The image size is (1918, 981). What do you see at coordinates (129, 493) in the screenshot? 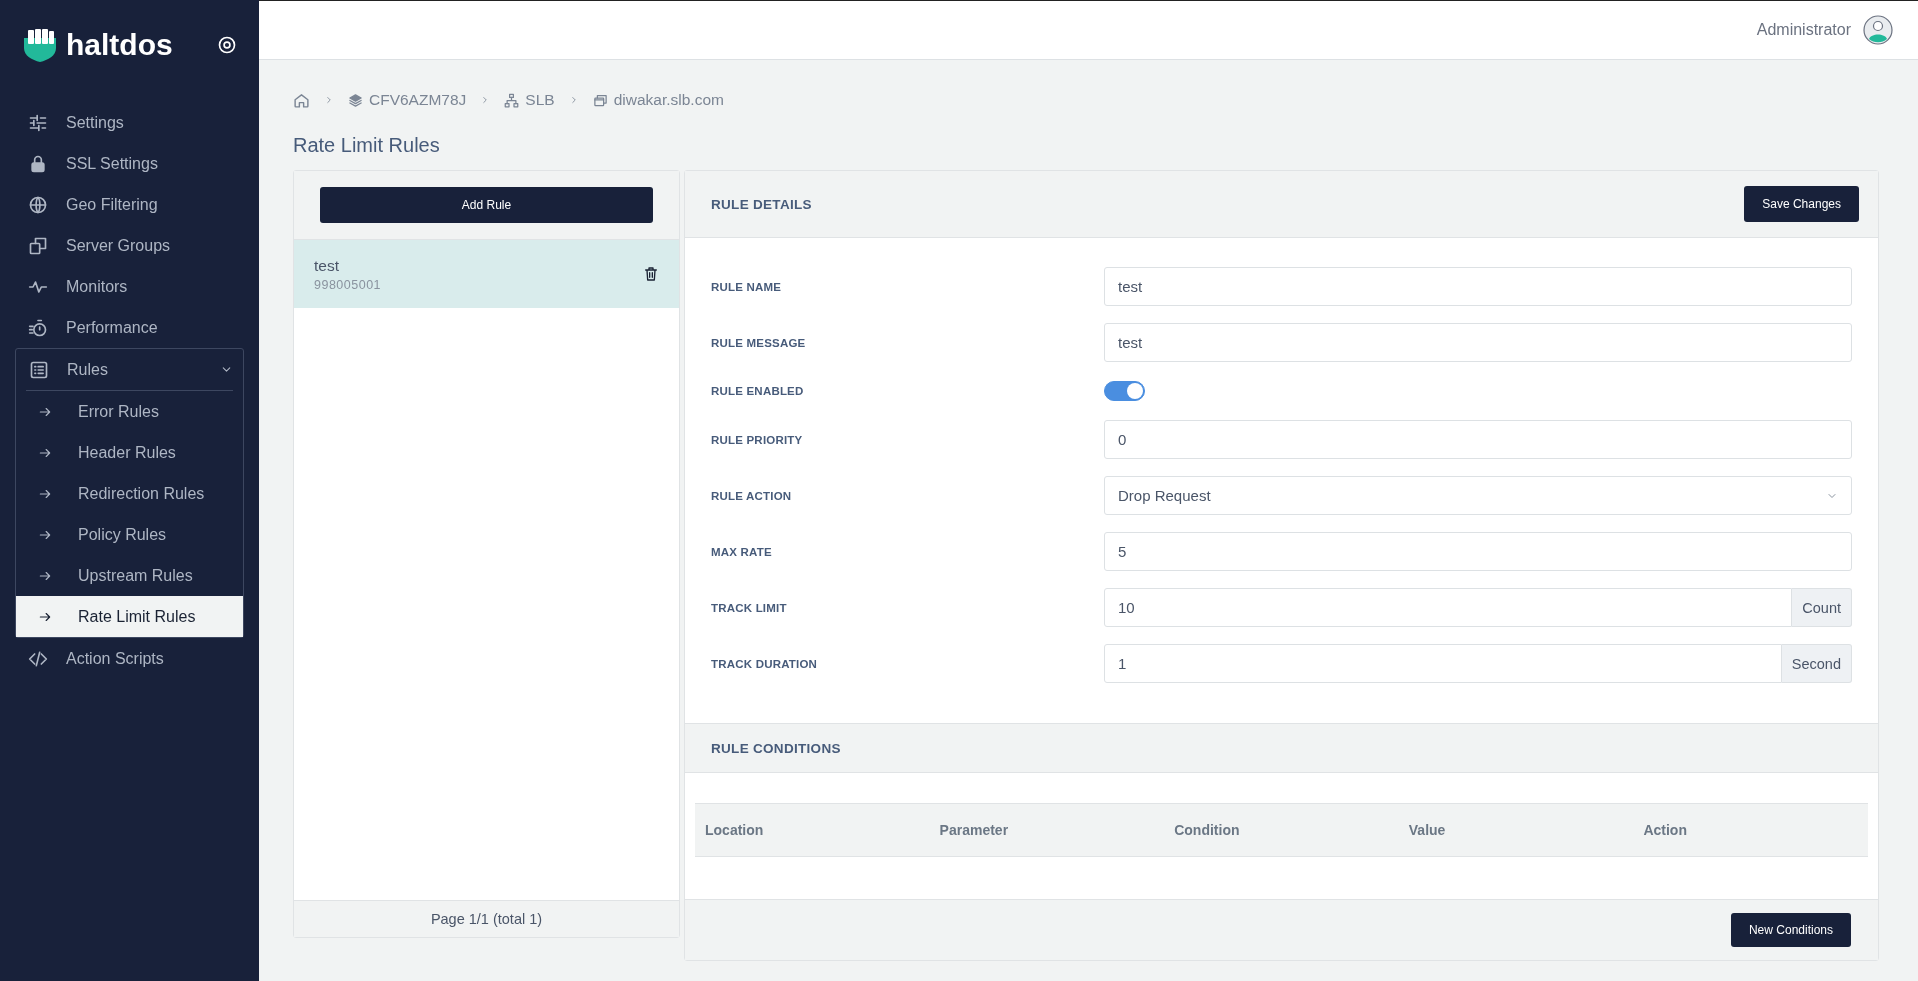
I see `sidebar-subitem: Redirection Rules` at bounding box center [129, 493].